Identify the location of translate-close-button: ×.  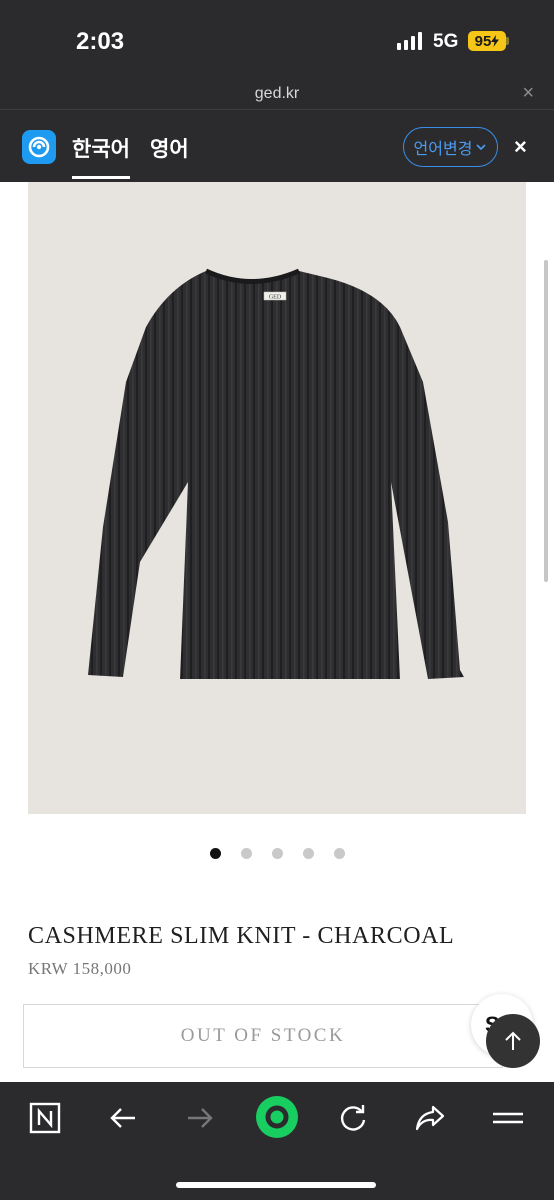
(520, 147).